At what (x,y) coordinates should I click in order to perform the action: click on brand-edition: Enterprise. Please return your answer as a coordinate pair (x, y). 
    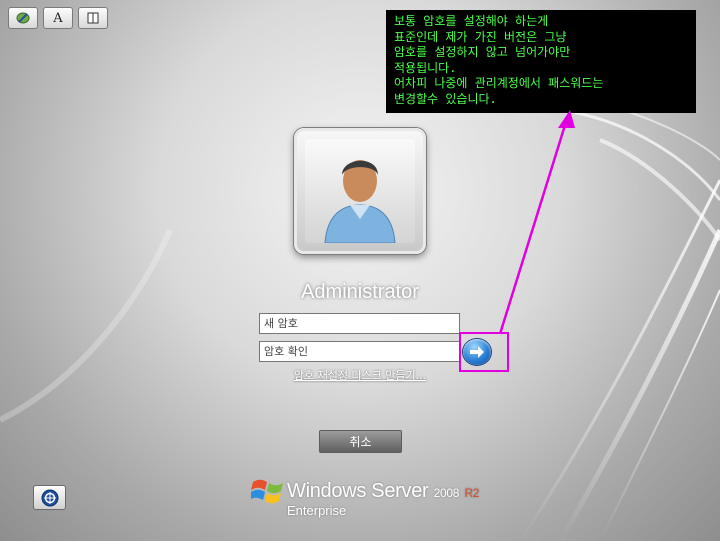
    Looking at the image, I should click on (317, 510).